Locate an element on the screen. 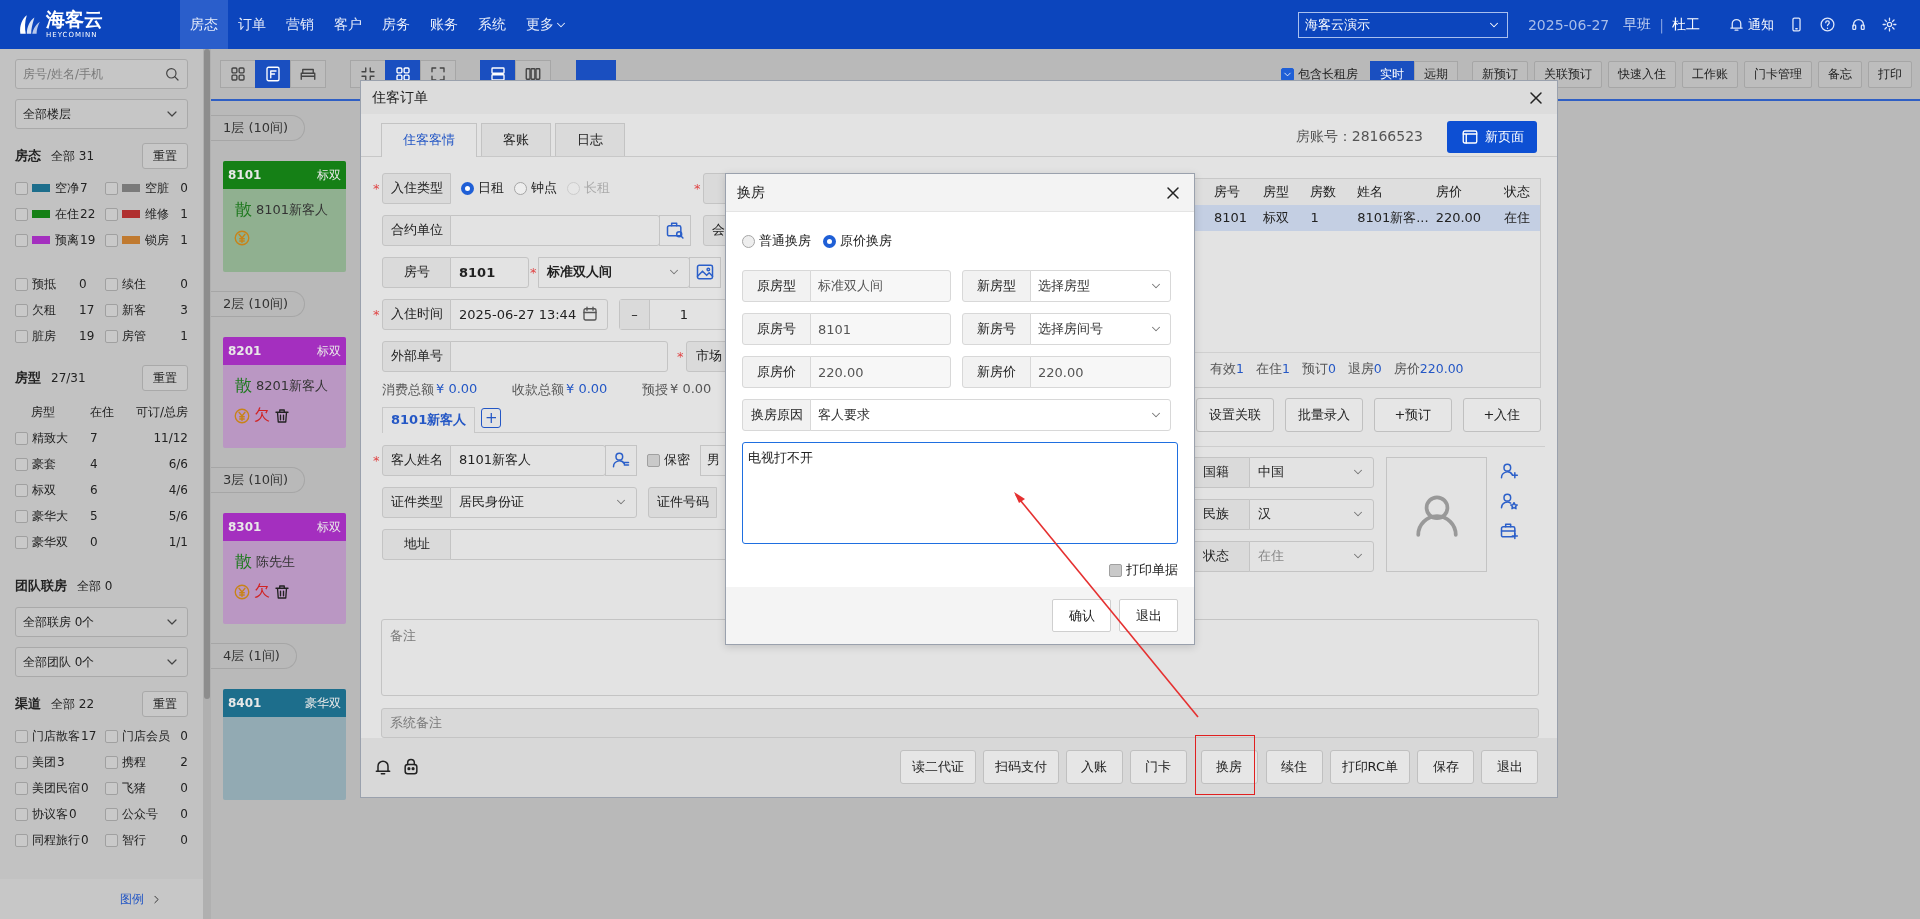 This screenshot has height=919, width=1920. scrollbar is located at coordinates (207, 484).